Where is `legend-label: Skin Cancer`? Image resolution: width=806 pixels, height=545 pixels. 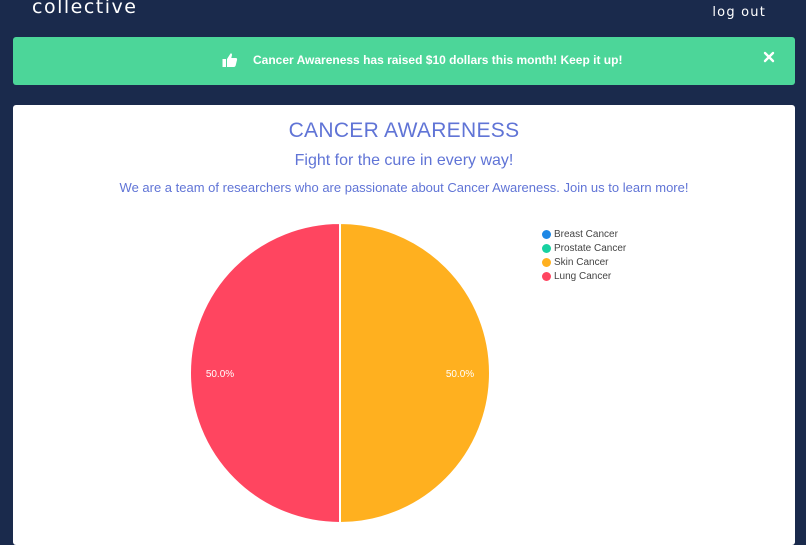
legend-label: Skin Cancer is located at coordinates (581, 262).